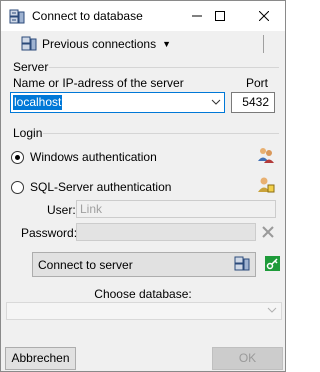 The image size is (320, 372). I want to click on chevron-down-icon: ▼, so click(166, 44).